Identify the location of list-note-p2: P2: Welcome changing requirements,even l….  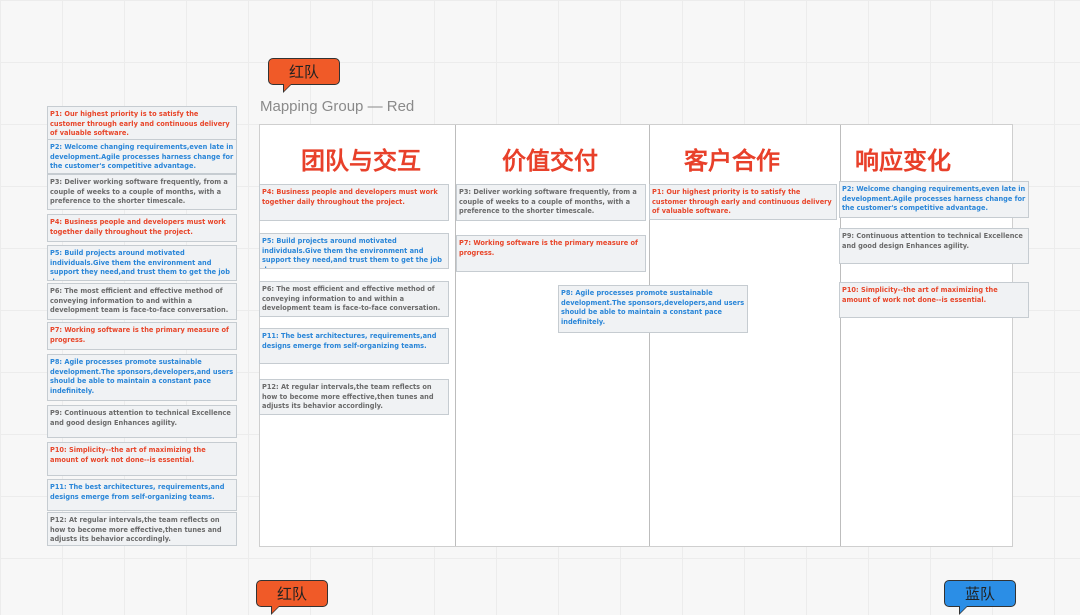
(142, 156).